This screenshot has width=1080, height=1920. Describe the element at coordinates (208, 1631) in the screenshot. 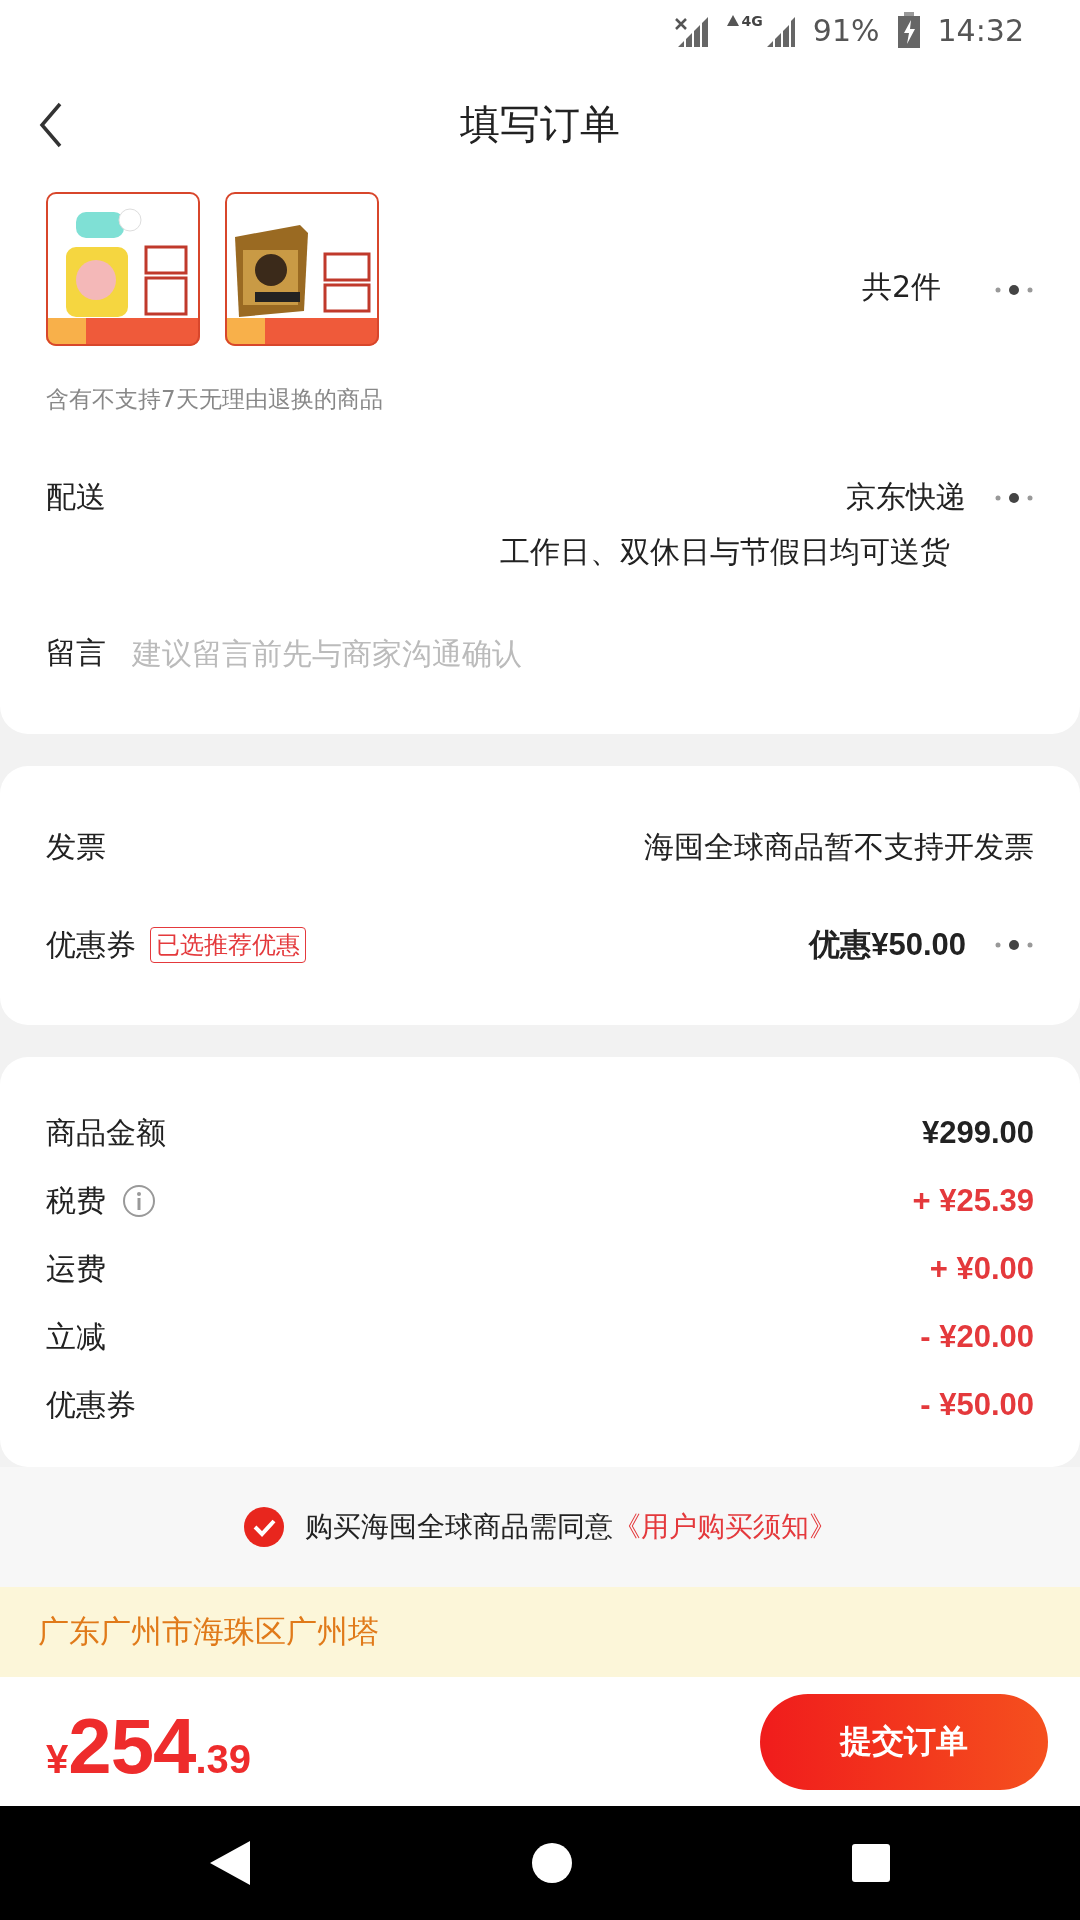

I see `delivery-address: 广东广州市海珠区广州塔` at that location.